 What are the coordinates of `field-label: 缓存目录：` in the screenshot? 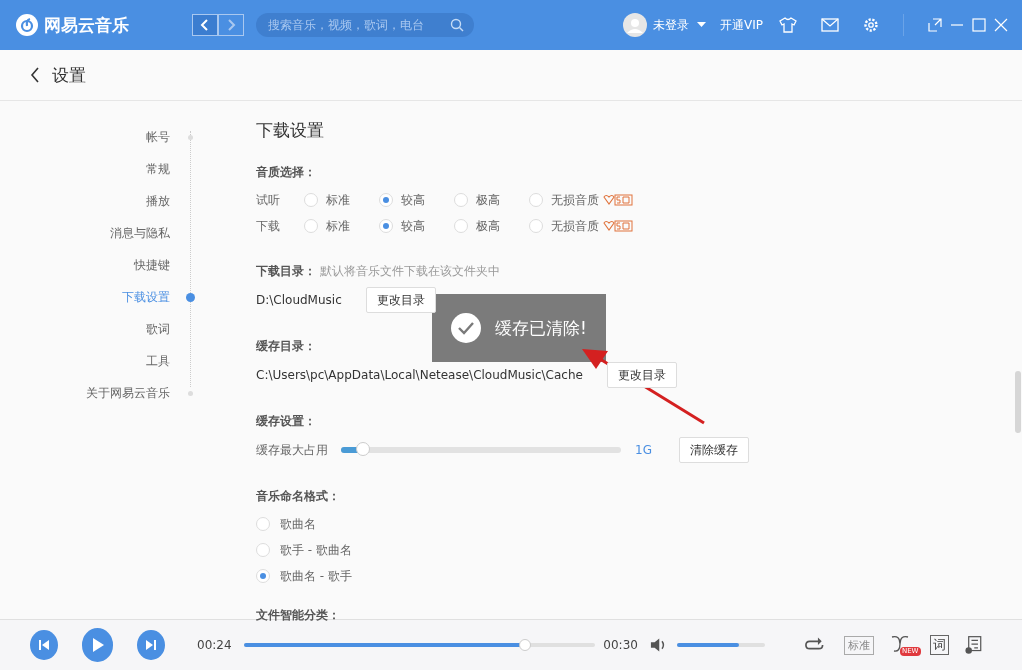 It's located at (286, 346).